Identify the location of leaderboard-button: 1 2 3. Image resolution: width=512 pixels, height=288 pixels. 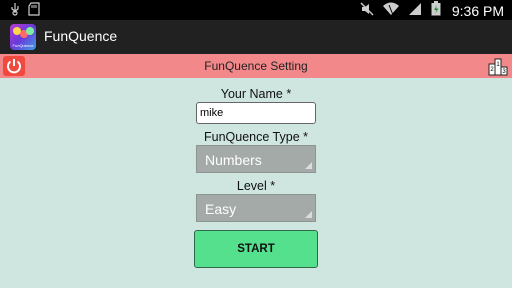
(498, 66).